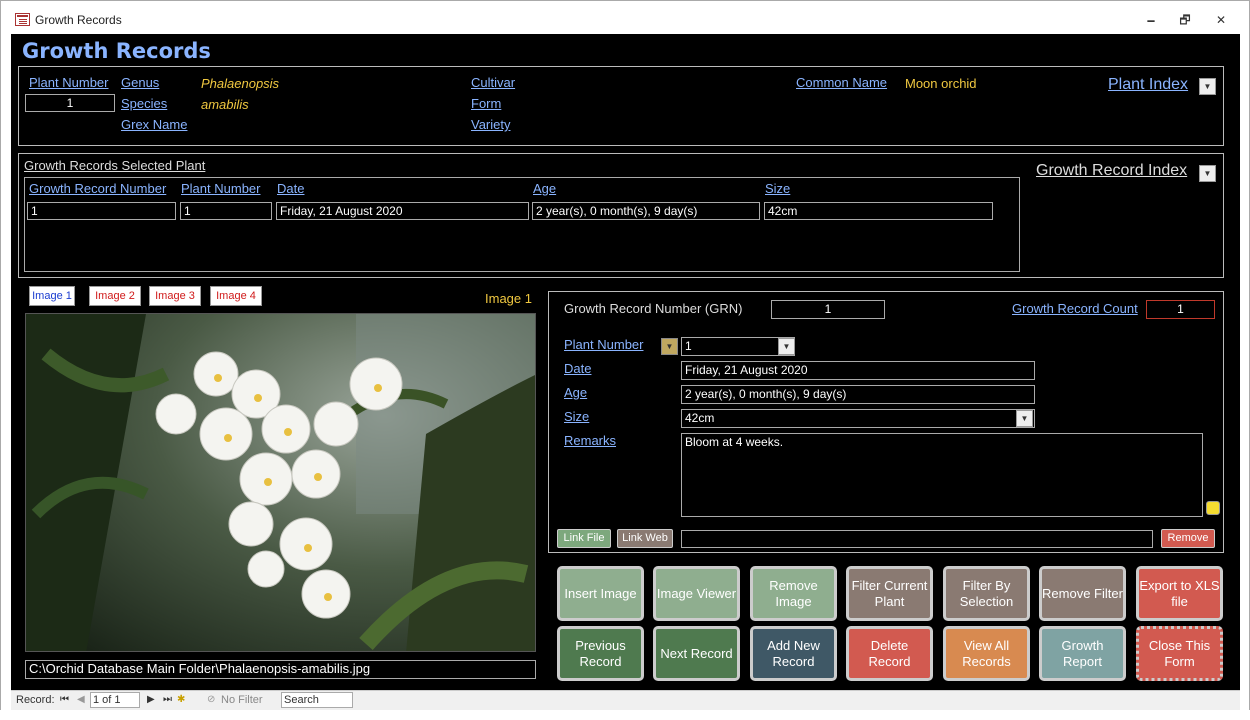 Image resolution: width=1250 pixels, height=720 pixels. Describe the element at coordinates (167, 699) in the screenshot. I see `last-record-icon: ⏭` at that location.